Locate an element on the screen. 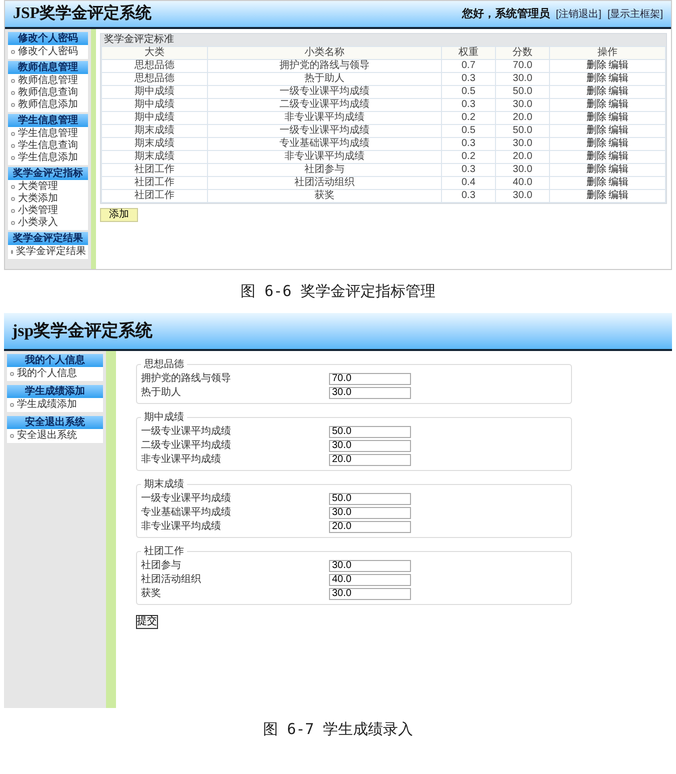  table-cell: 0.4 is located at coordinates (468, 183).